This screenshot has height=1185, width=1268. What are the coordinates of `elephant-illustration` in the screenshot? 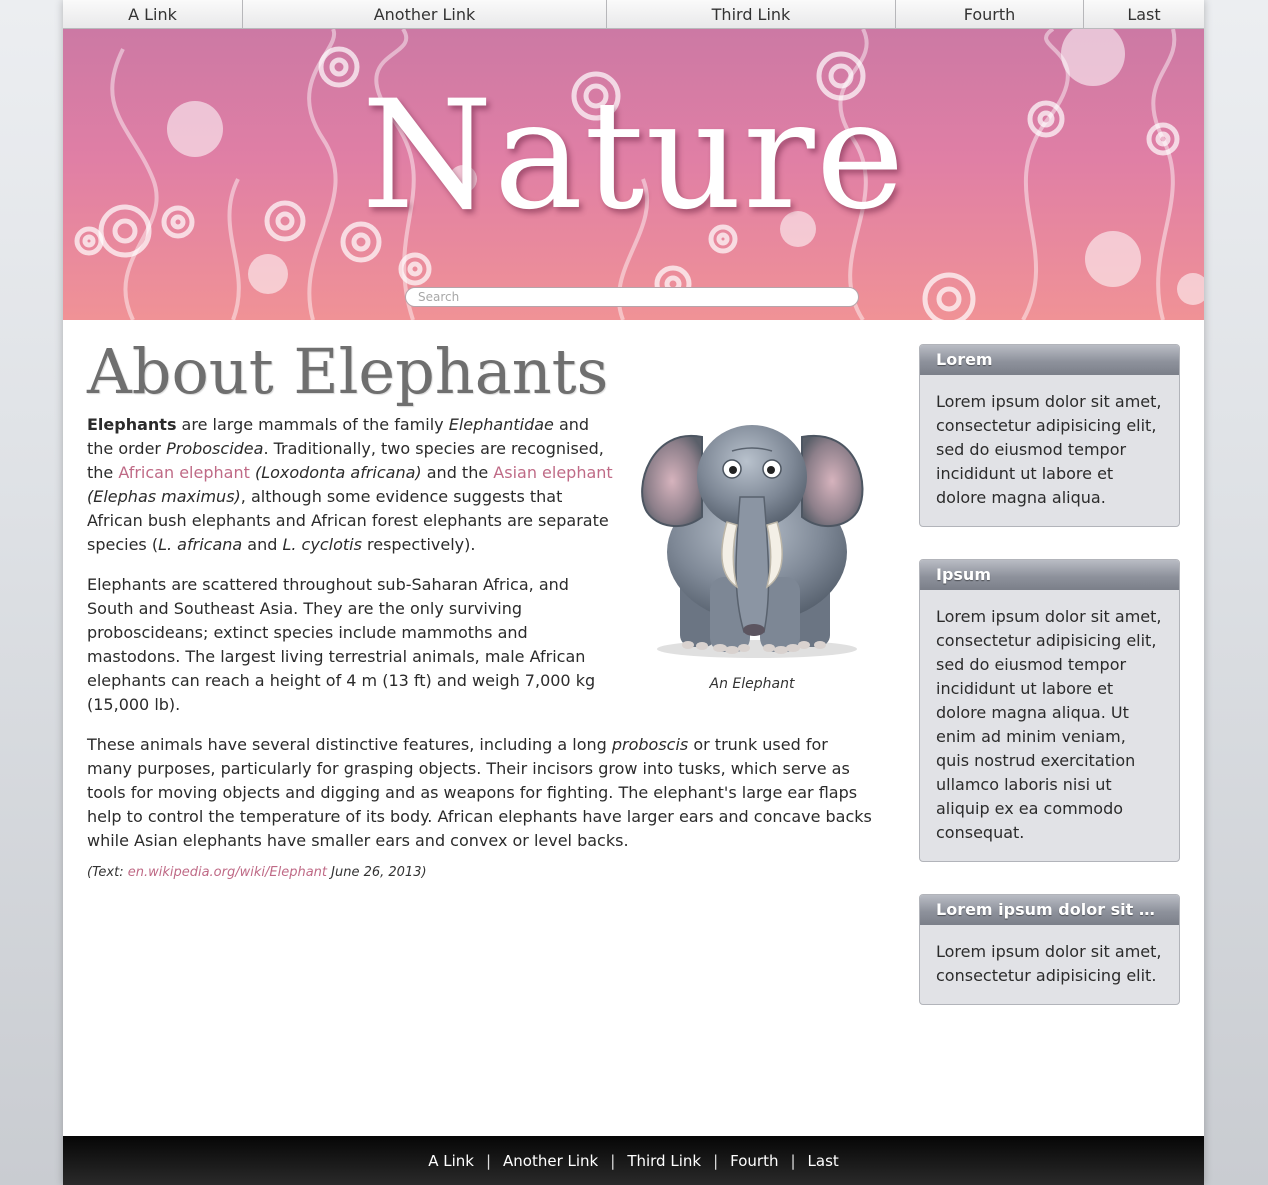 It's located at (752, 541).